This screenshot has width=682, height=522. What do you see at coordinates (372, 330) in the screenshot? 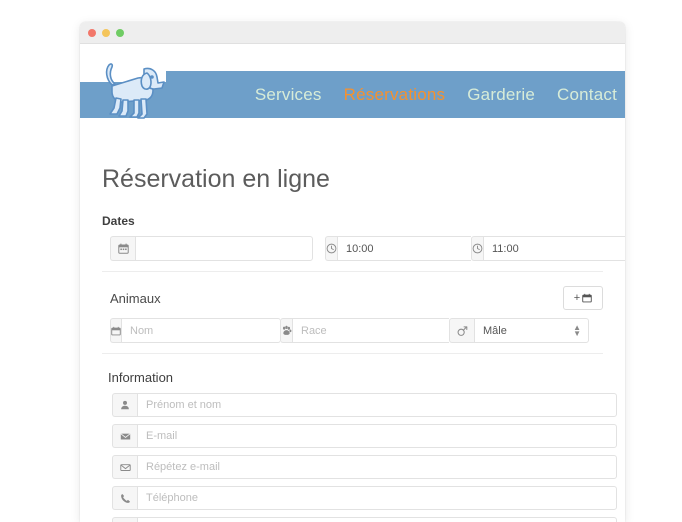
I see `animal-breed-input` at bounding box center [372, 330].